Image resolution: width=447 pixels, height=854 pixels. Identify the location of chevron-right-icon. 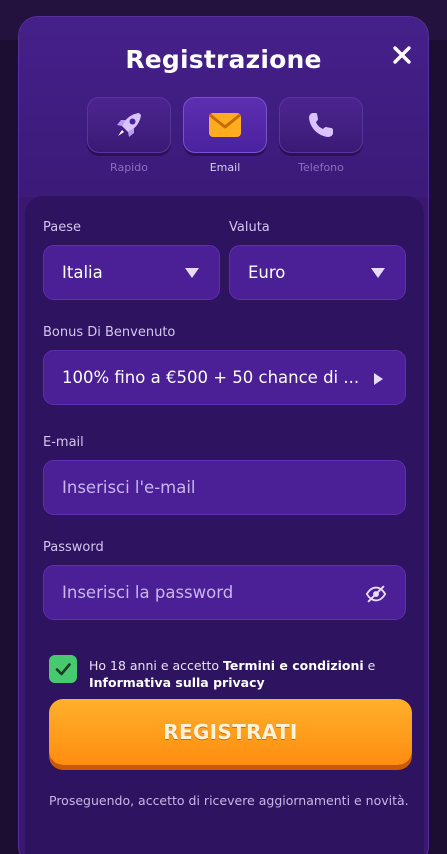
(378, 379).